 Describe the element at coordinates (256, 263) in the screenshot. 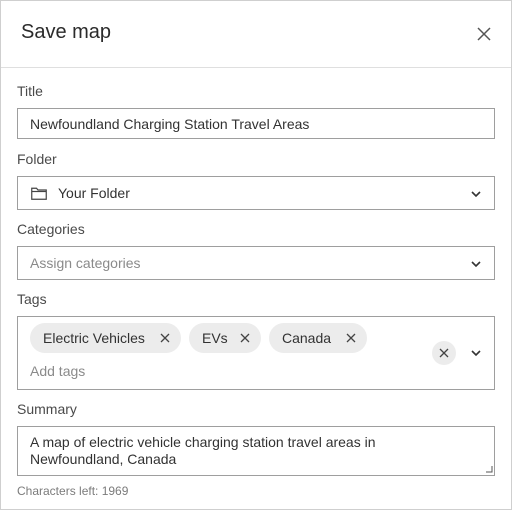

I see `categories-select: Assign categories` at that location.